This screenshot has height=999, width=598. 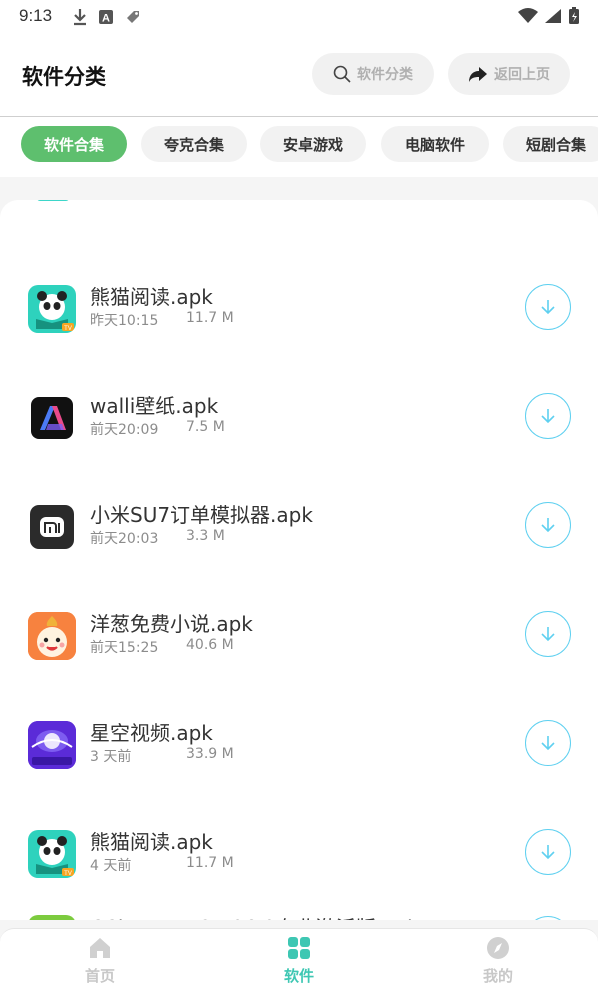 I want to click on file-time: 3 天前, so click(x=111, y=757).